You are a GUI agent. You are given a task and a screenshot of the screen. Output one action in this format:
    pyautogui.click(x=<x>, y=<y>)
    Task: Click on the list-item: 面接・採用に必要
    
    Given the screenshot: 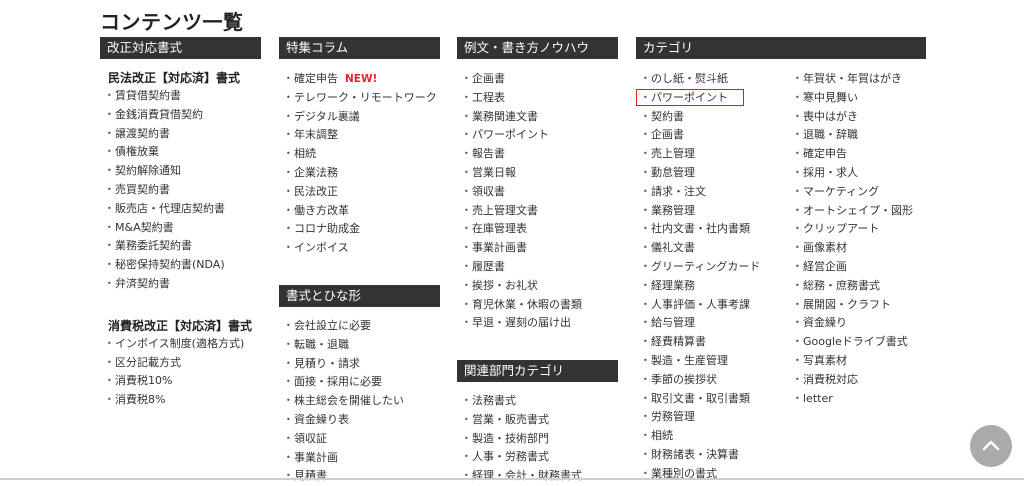 What is the action you would take?
    pyautogui.click(x=359, y=382)
    